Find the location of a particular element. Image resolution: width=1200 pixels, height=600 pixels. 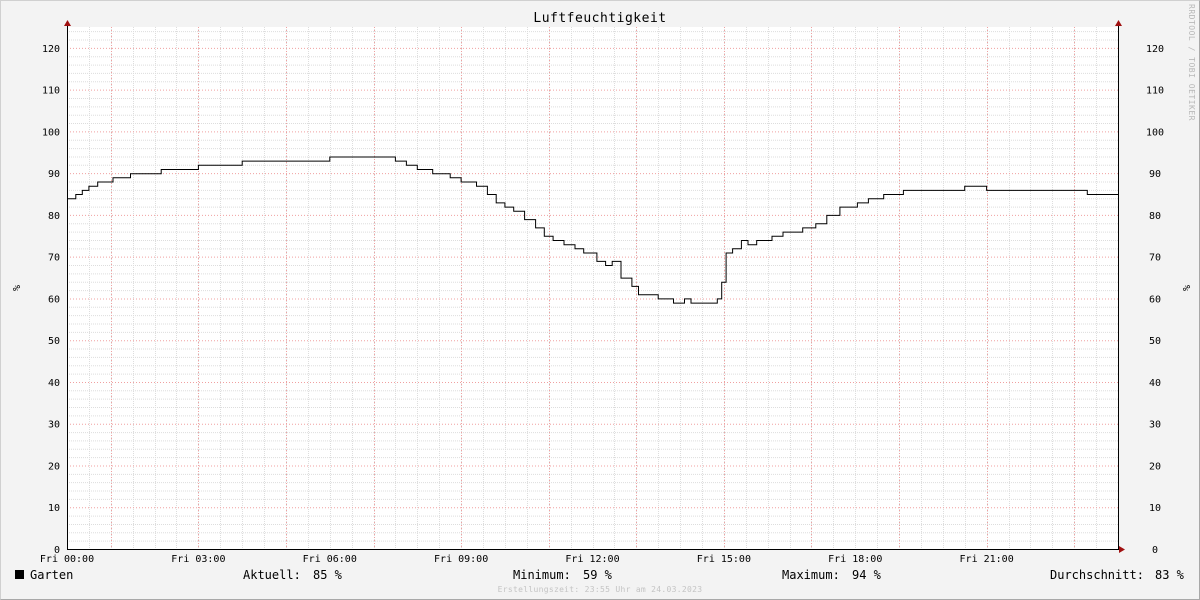

x-tick-label: Fri 09:00 is located at coordinates (461, 559).